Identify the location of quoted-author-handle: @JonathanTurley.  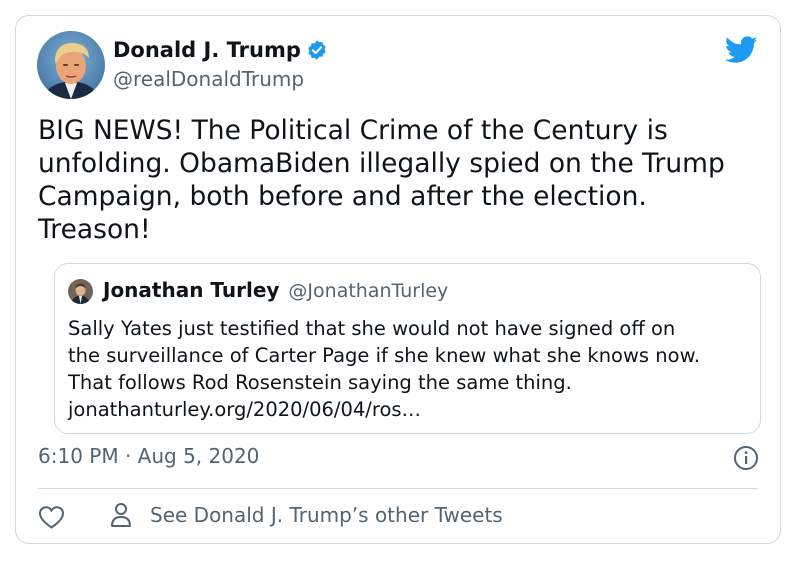
(368, 291).